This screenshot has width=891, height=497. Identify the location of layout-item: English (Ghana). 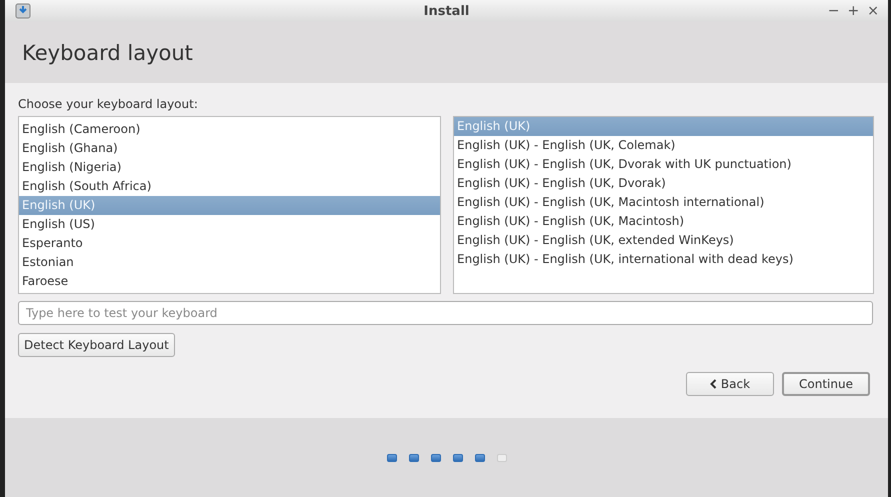
(229, 148).